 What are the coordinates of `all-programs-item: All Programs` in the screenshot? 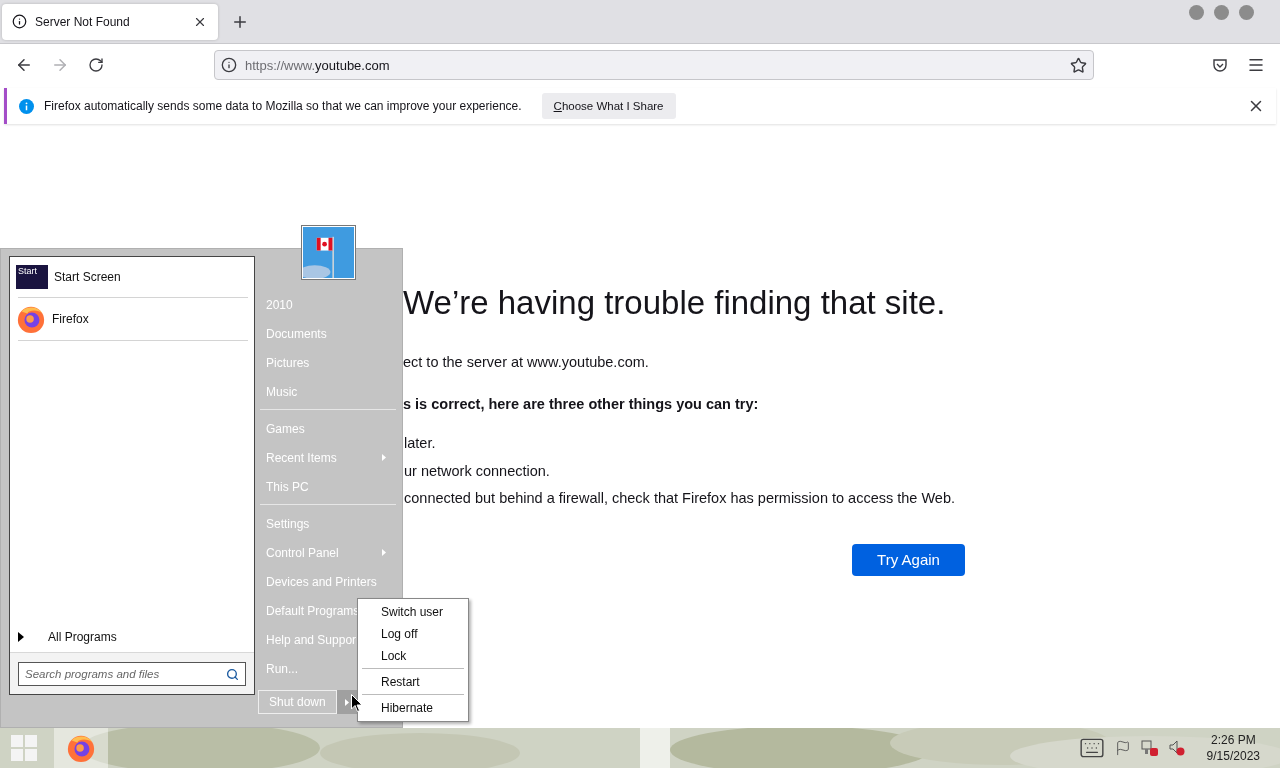 It's located at (132, 637).